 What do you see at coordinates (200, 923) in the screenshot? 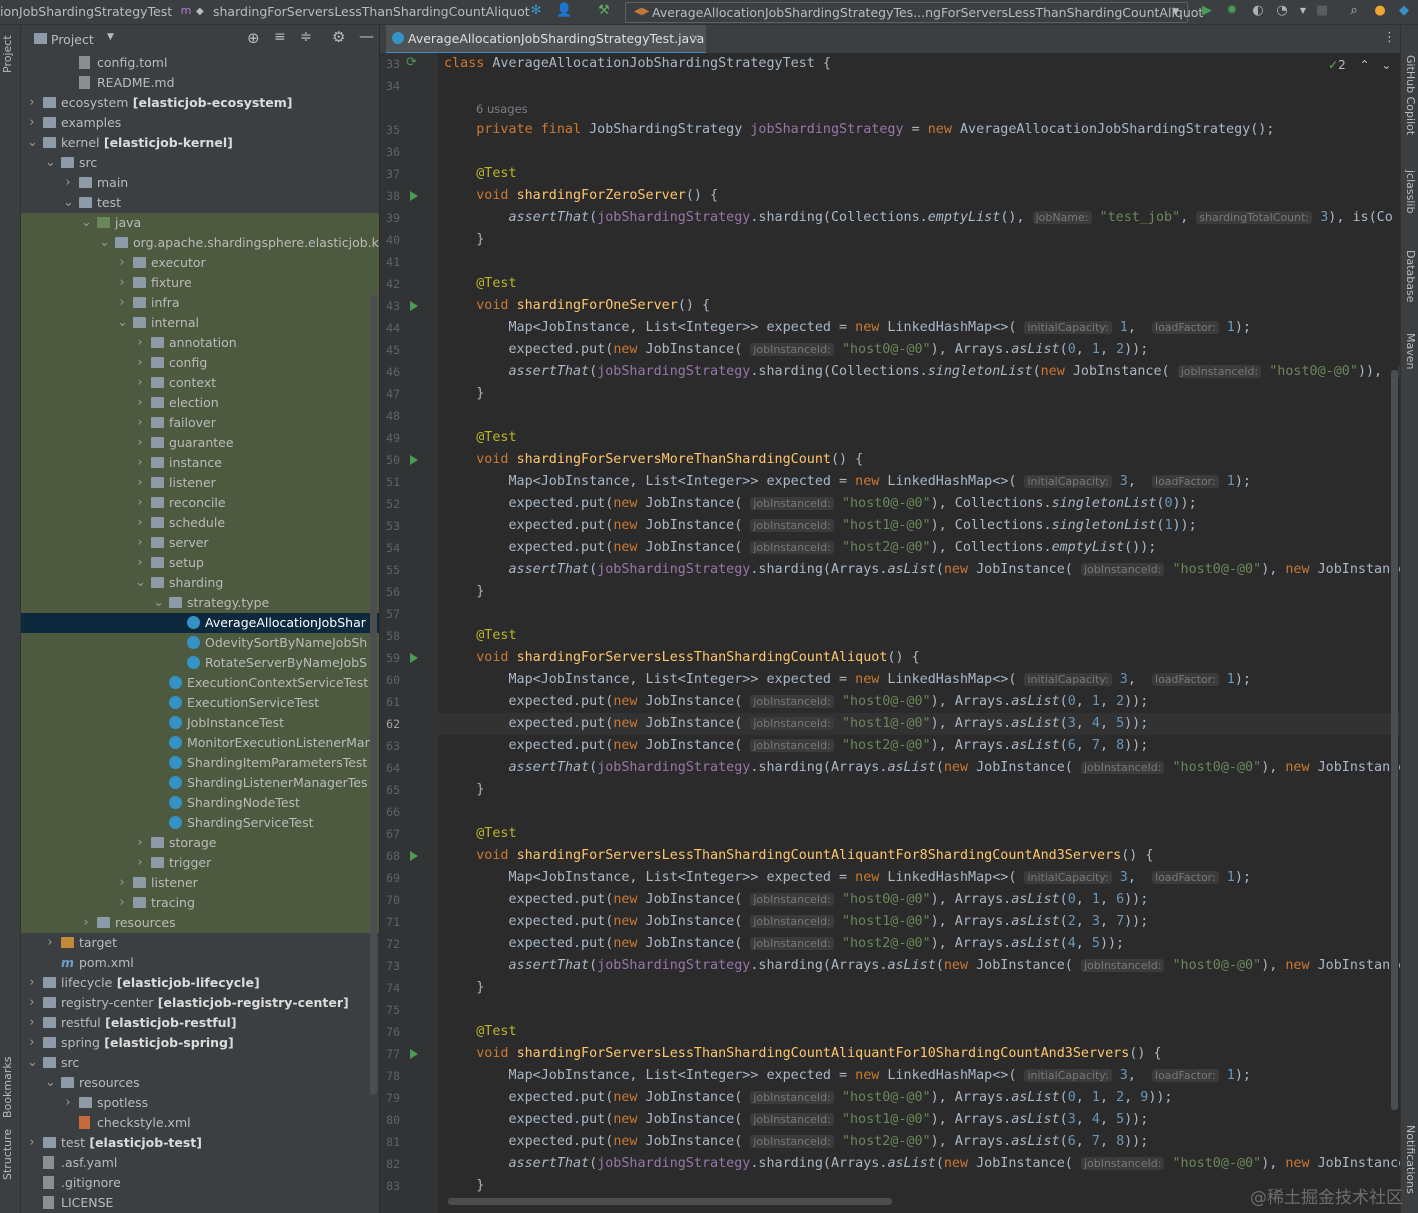
I see `tree-item: › resources` at bounding box center [200, 923].